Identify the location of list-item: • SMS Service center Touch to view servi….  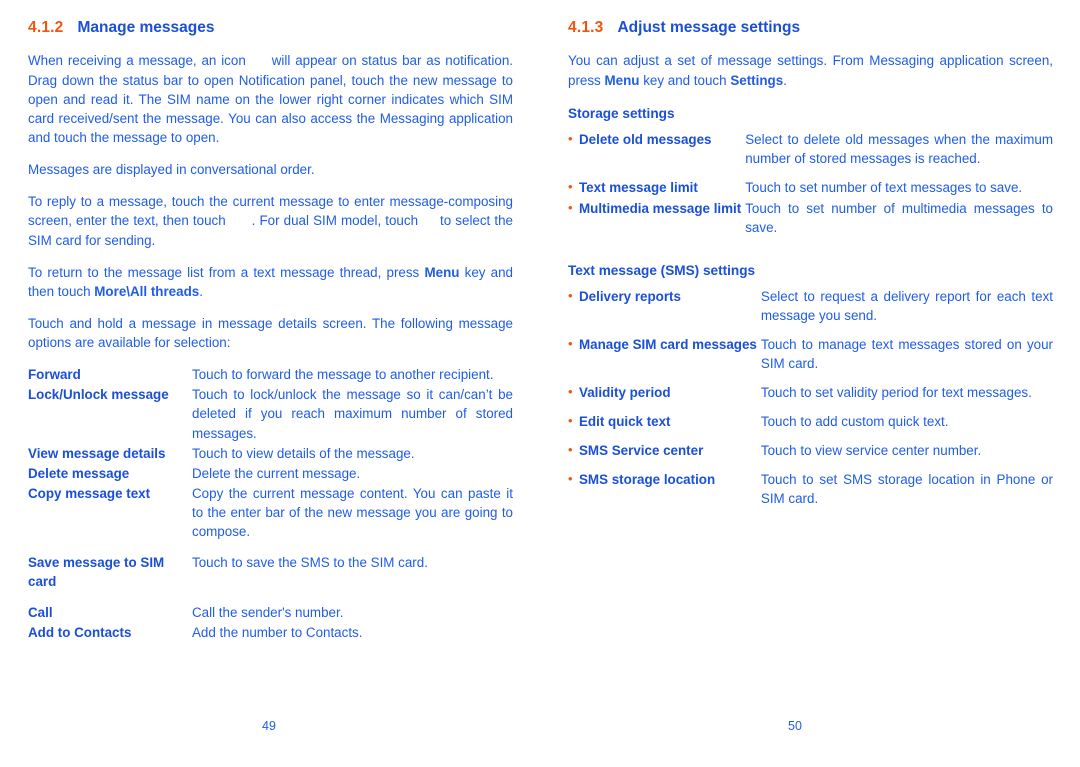
(810, 455).